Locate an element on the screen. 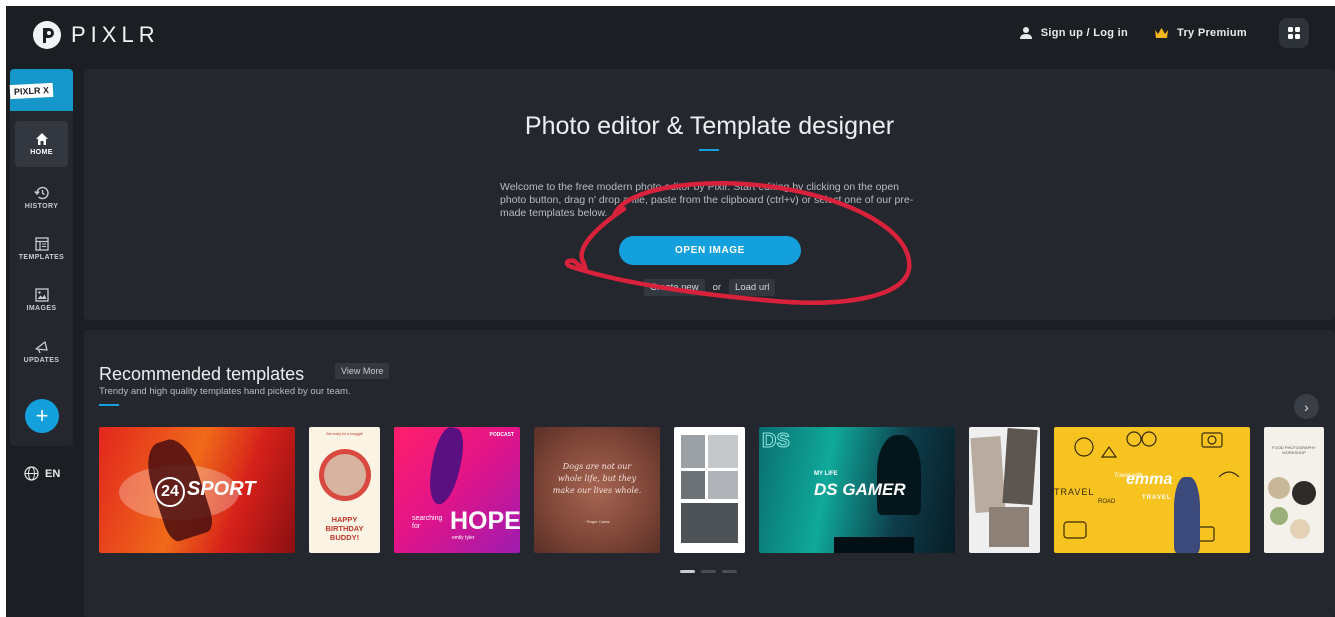 The image size is (1335, 617). sidebar-item-templates: TEMPLATES is located at coordinates (41, 249).